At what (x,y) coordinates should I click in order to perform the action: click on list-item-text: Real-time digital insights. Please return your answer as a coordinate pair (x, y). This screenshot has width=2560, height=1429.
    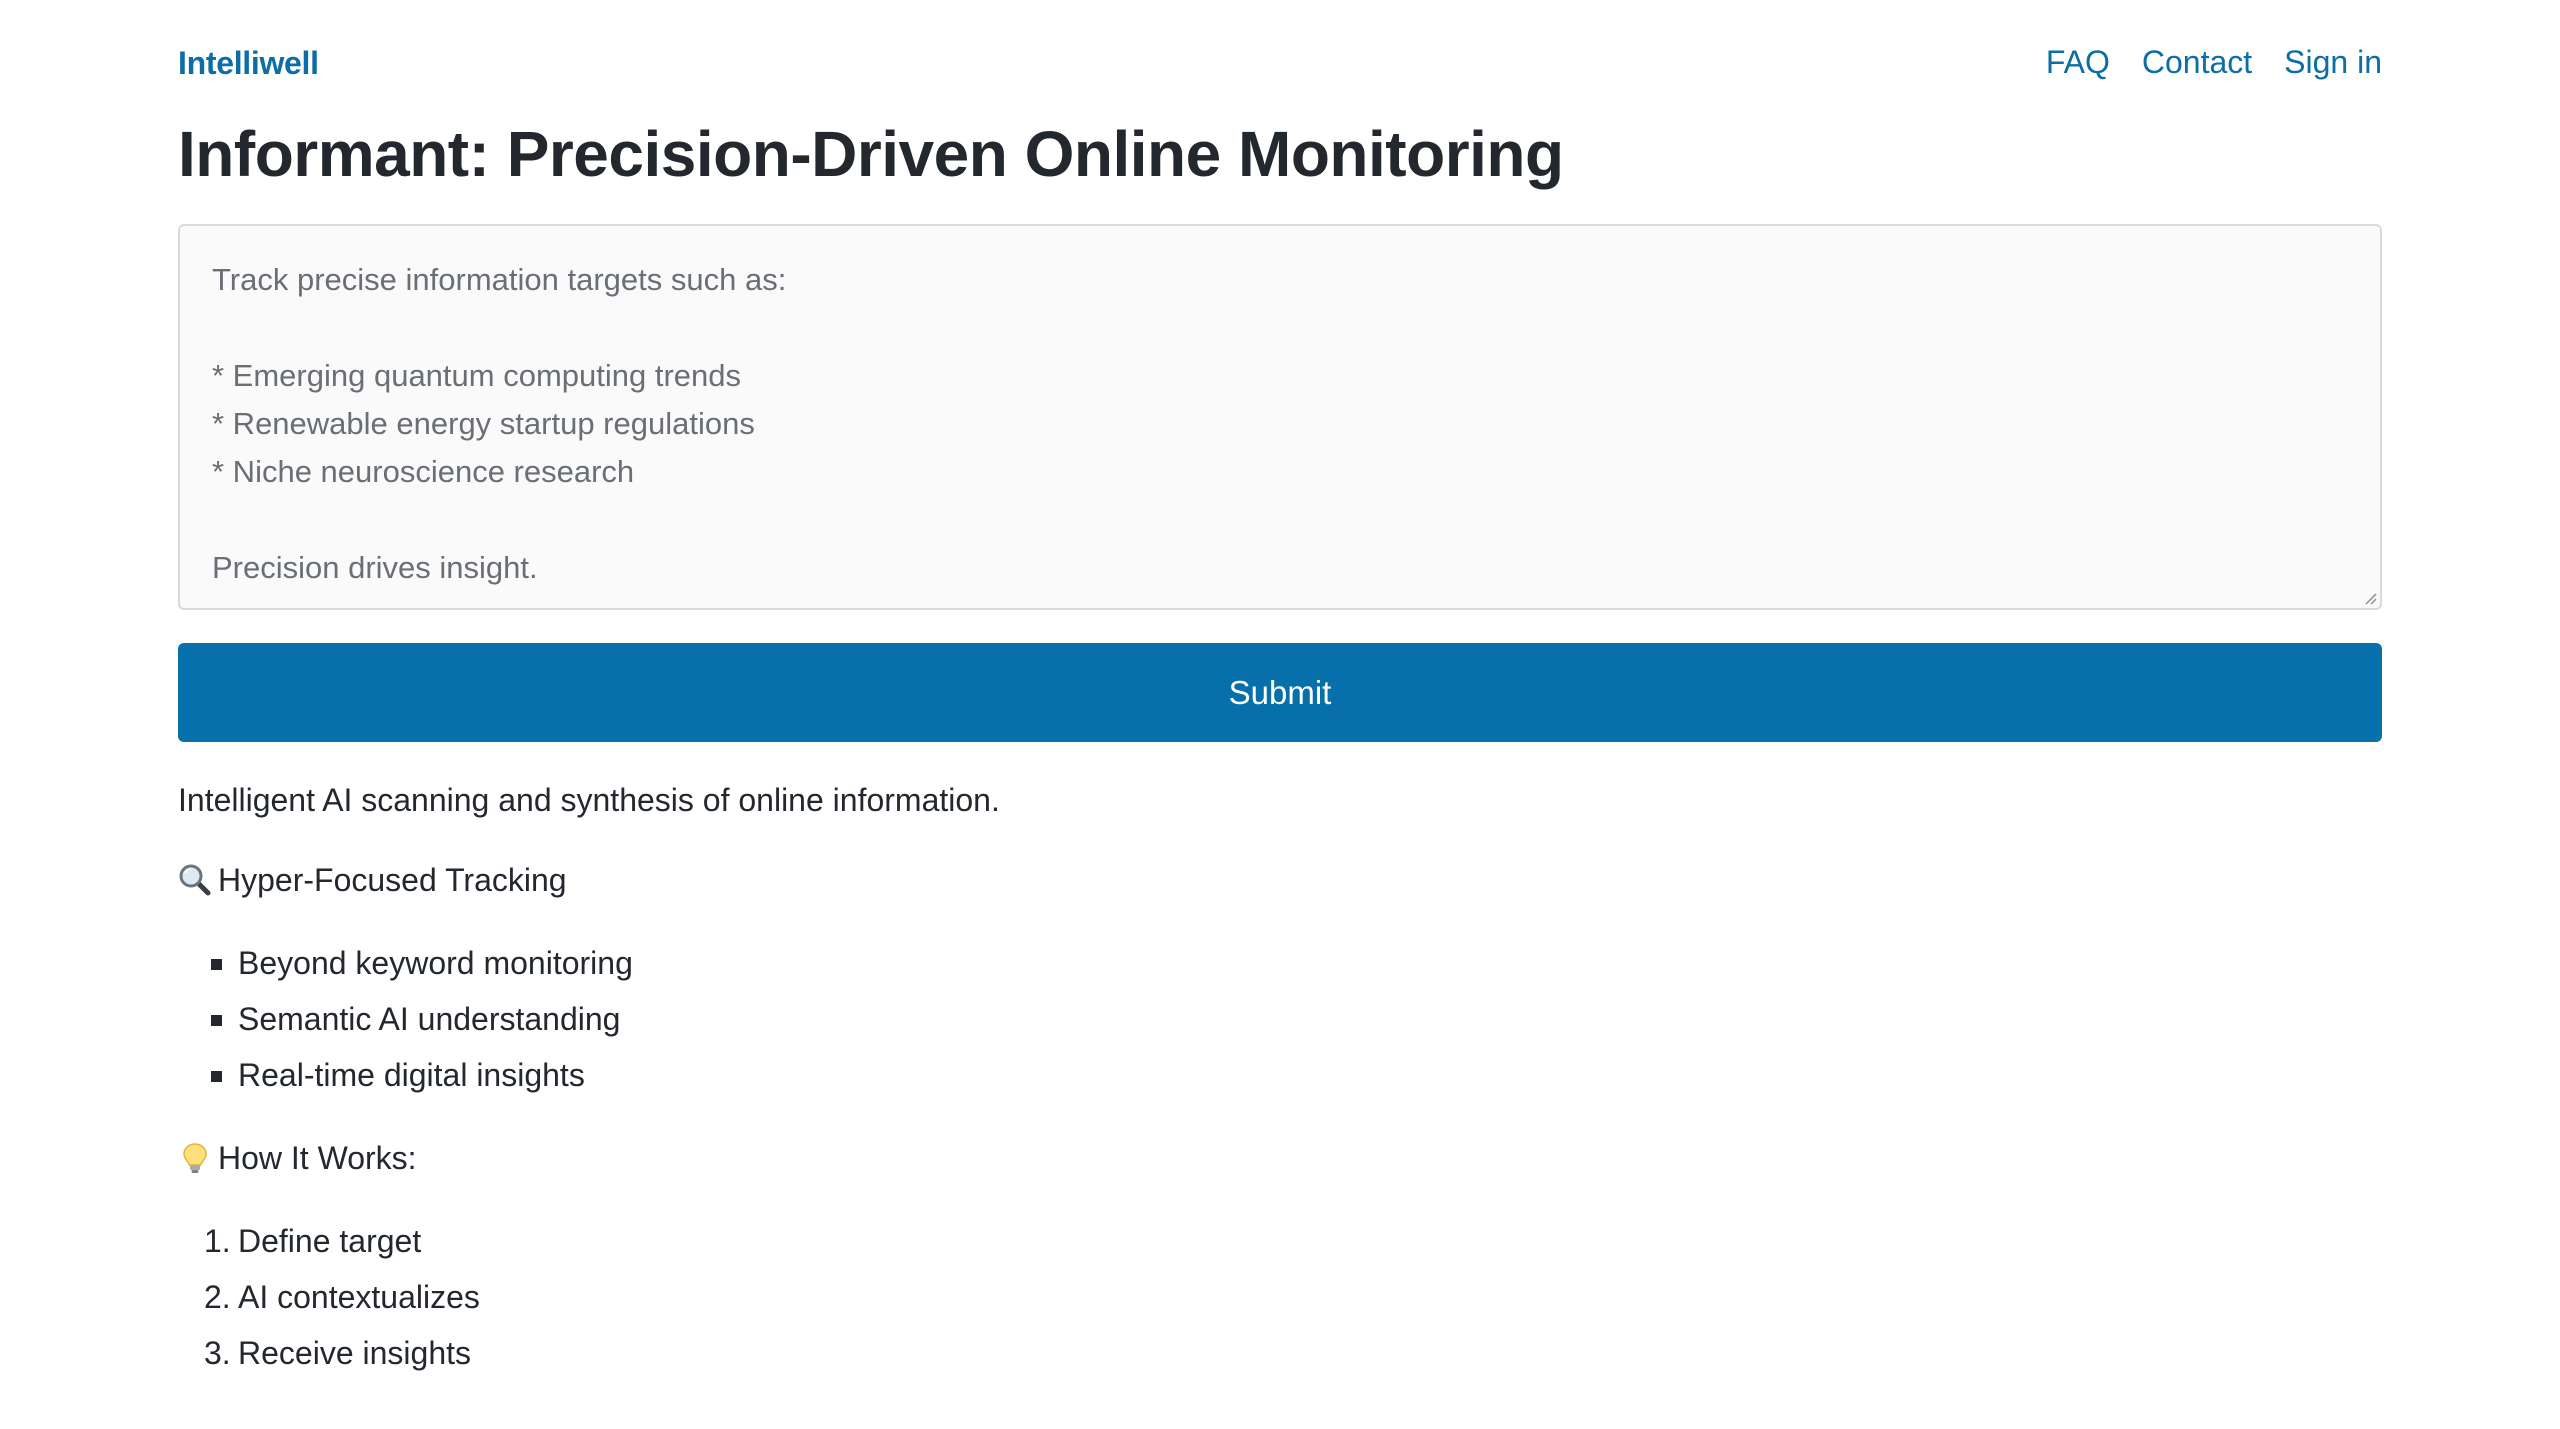
    Looking at the image, I should click on (411, 1075).